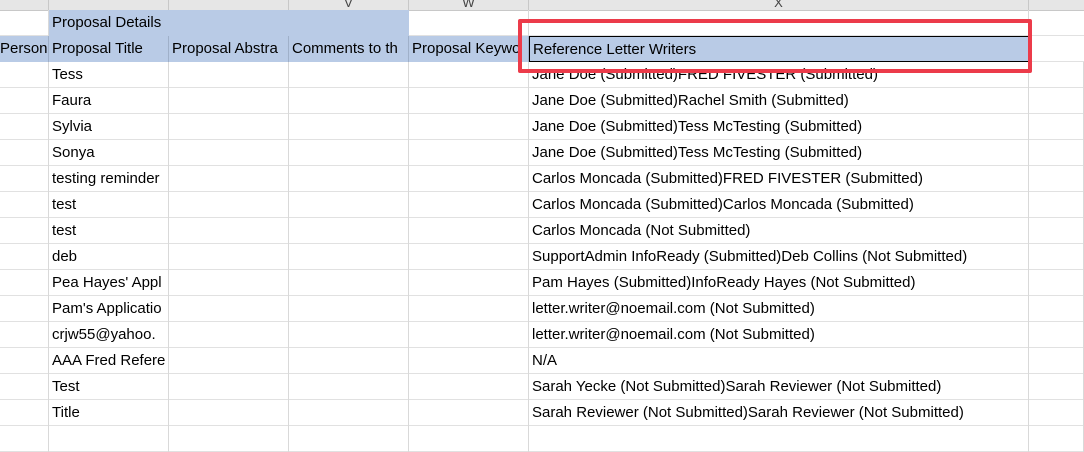 This screenshot has width=1084, height=452. I want to click on column-header-v: V, so click(349, 5).